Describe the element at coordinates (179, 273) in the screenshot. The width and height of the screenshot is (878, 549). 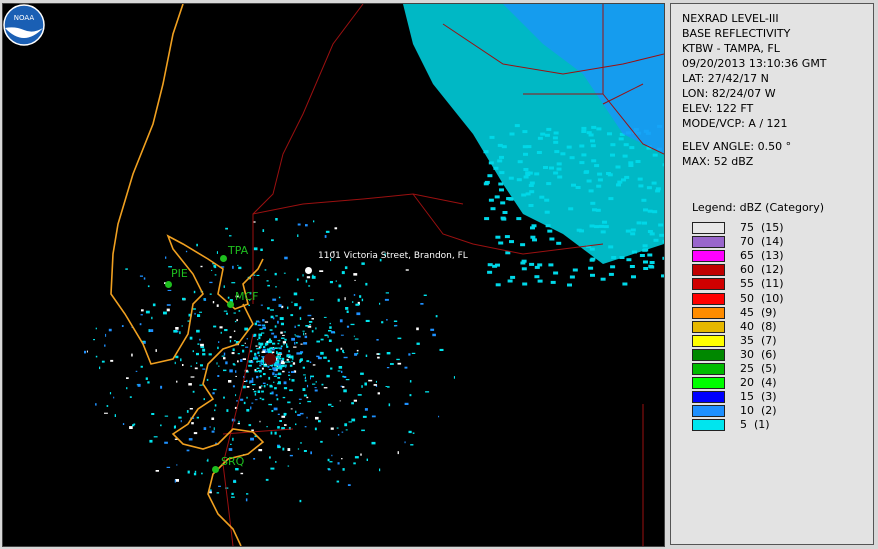
I see `pie-label: PIE` at that location.